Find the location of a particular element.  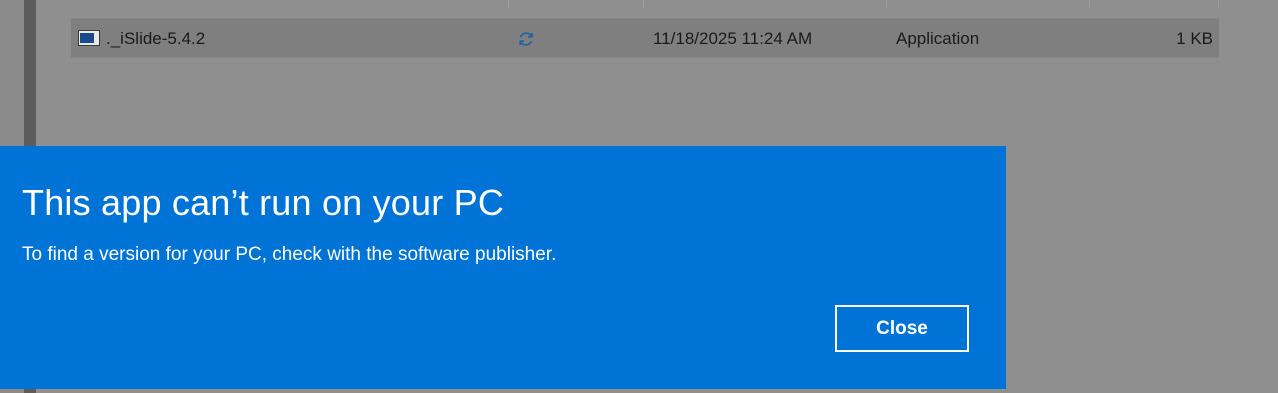

dialog-title: This app can’t run on your PC is located at coordinates (263, 202).